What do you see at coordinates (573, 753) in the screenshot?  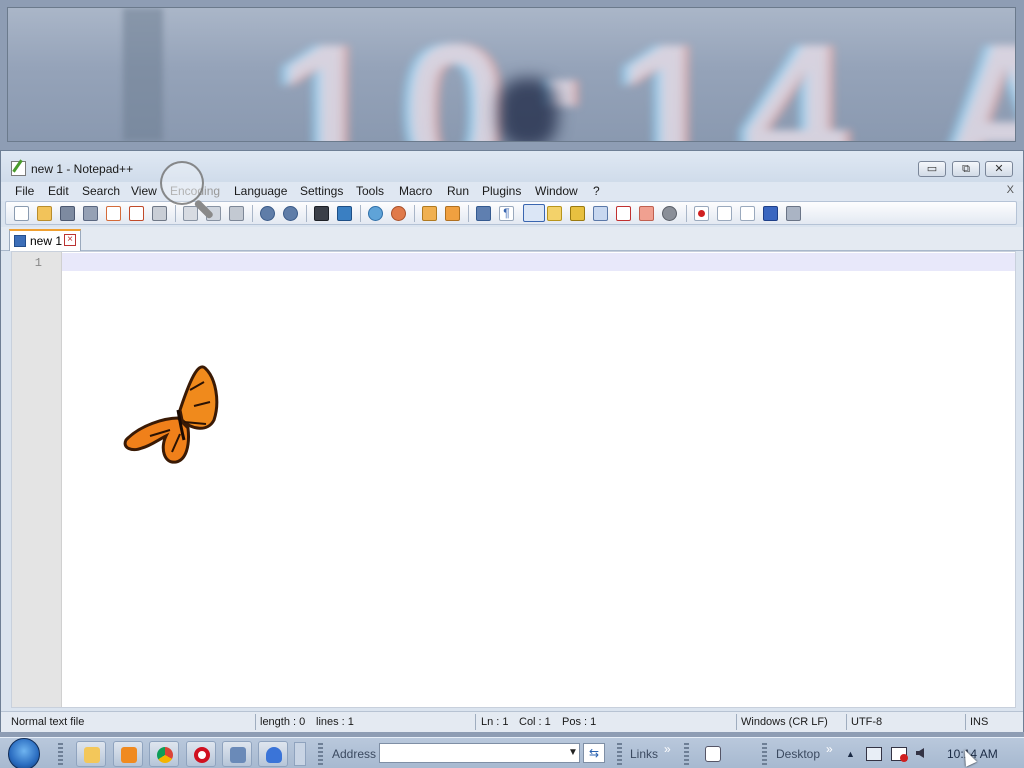 I see `address-dropdown-icon: ▼` at bounding box center [573, 753].